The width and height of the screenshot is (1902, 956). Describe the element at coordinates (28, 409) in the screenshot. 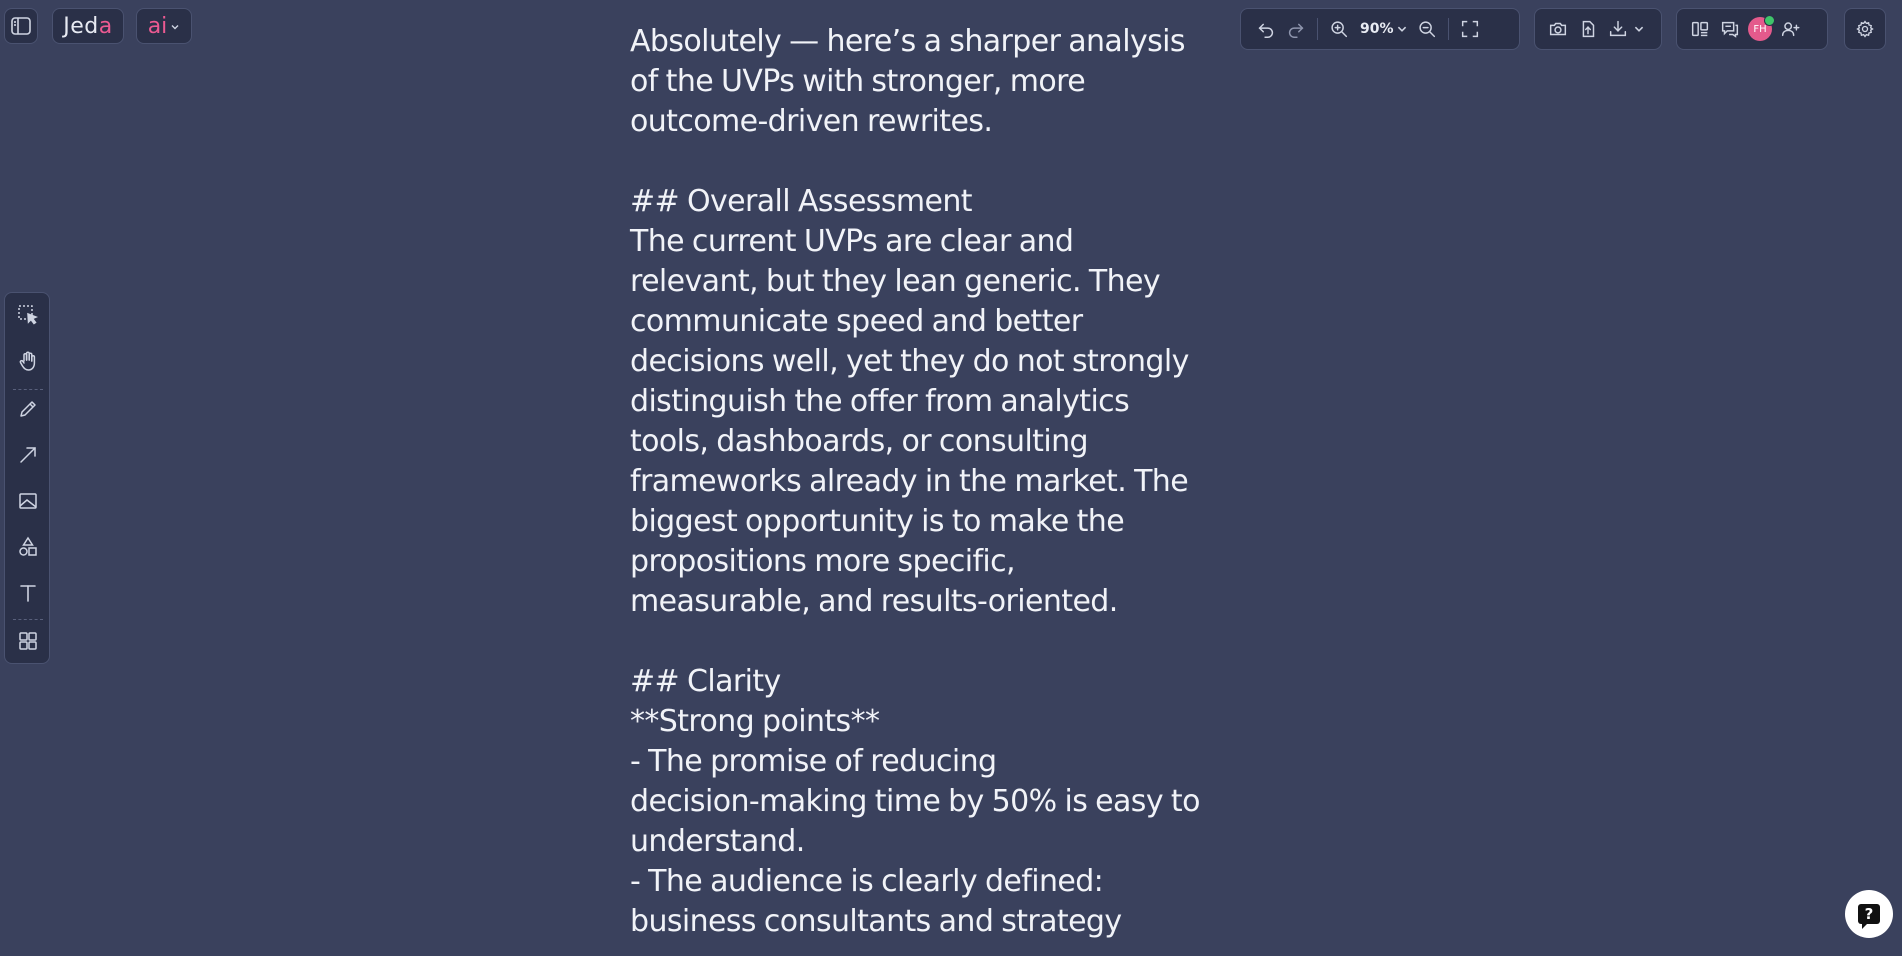

I see `pencil-icon` at that location.